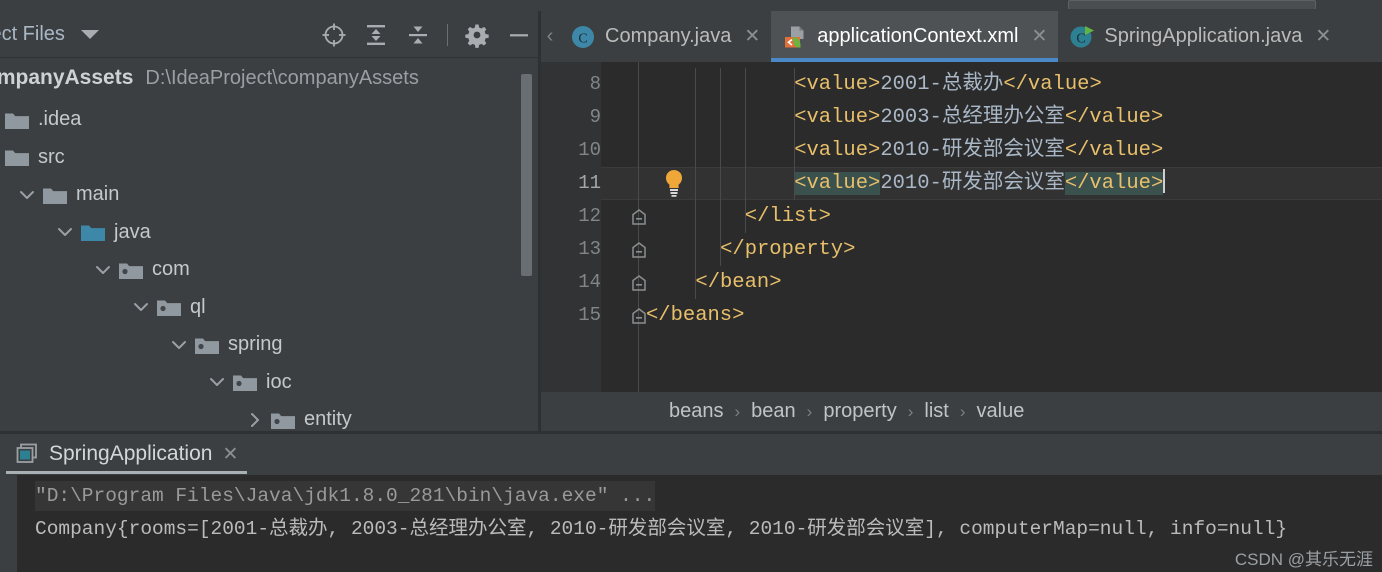  I want to click on code-token: 2003-总经理办公室, so click(972, 117).